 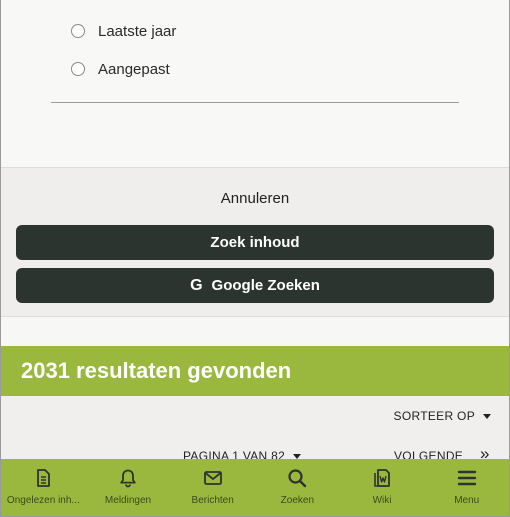 I want to click on radio-option-custom: Aangepast, so click(x=120, y=69).